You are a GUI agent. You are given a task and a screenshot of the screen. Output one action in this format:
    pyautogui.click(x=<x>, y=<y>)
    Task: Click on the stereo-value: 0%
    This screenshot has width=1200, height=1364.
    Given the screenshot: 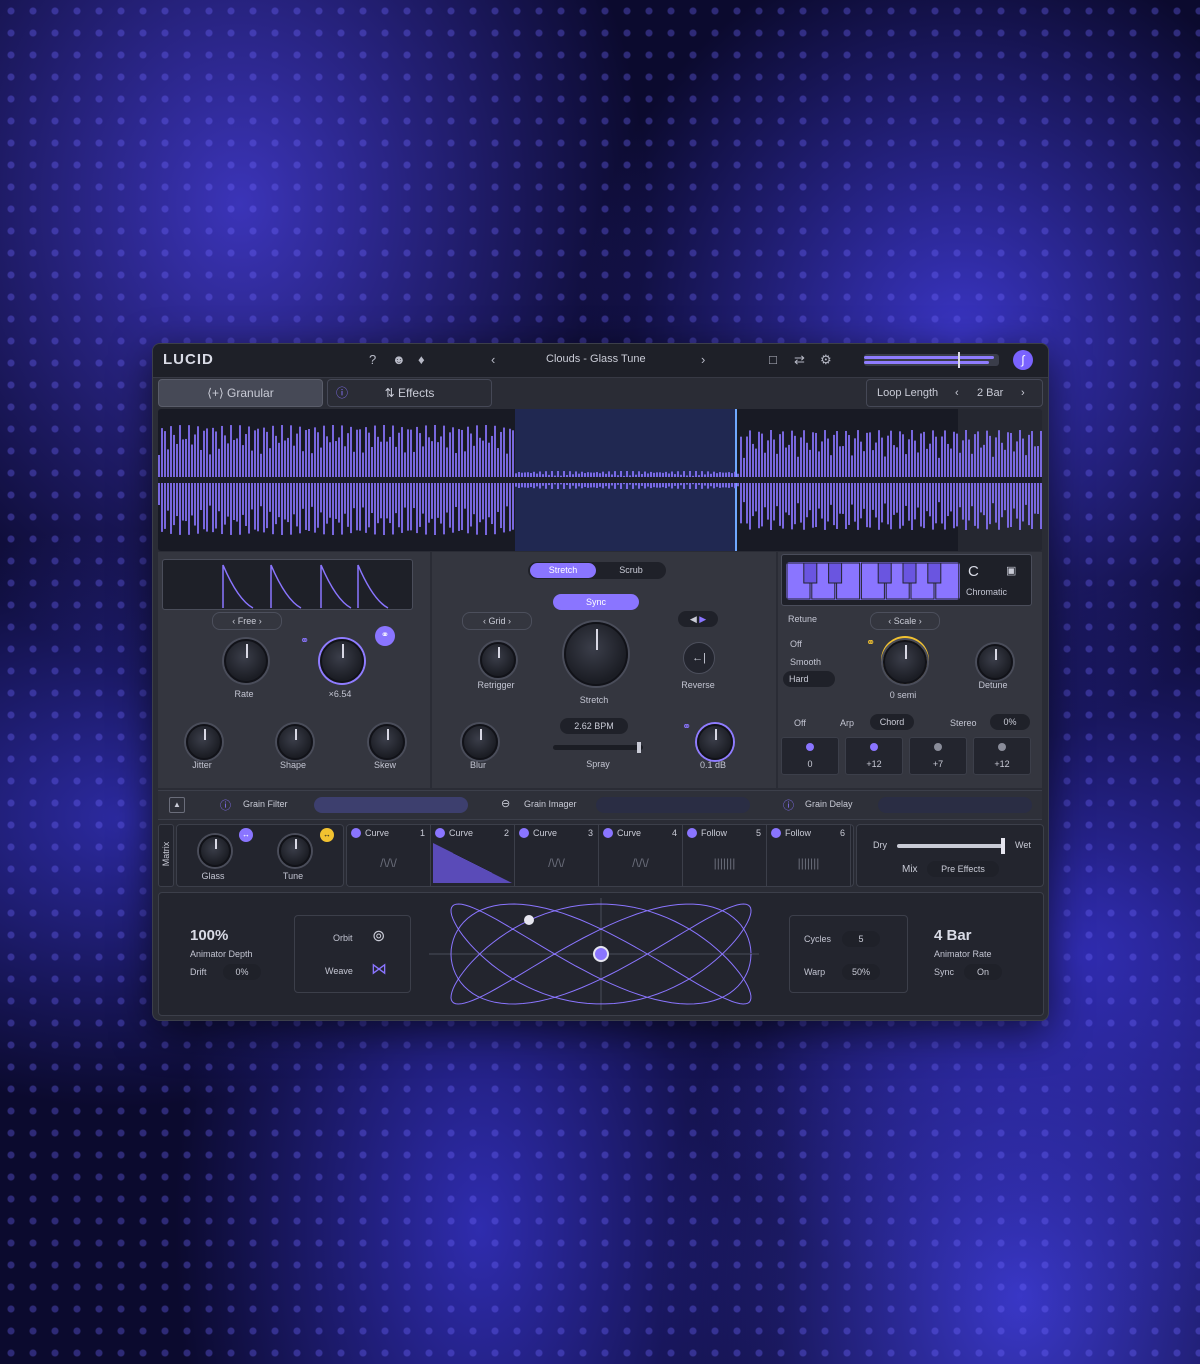 What is the action you would take?
    pyautogui.click(x=1010, y=722)
    